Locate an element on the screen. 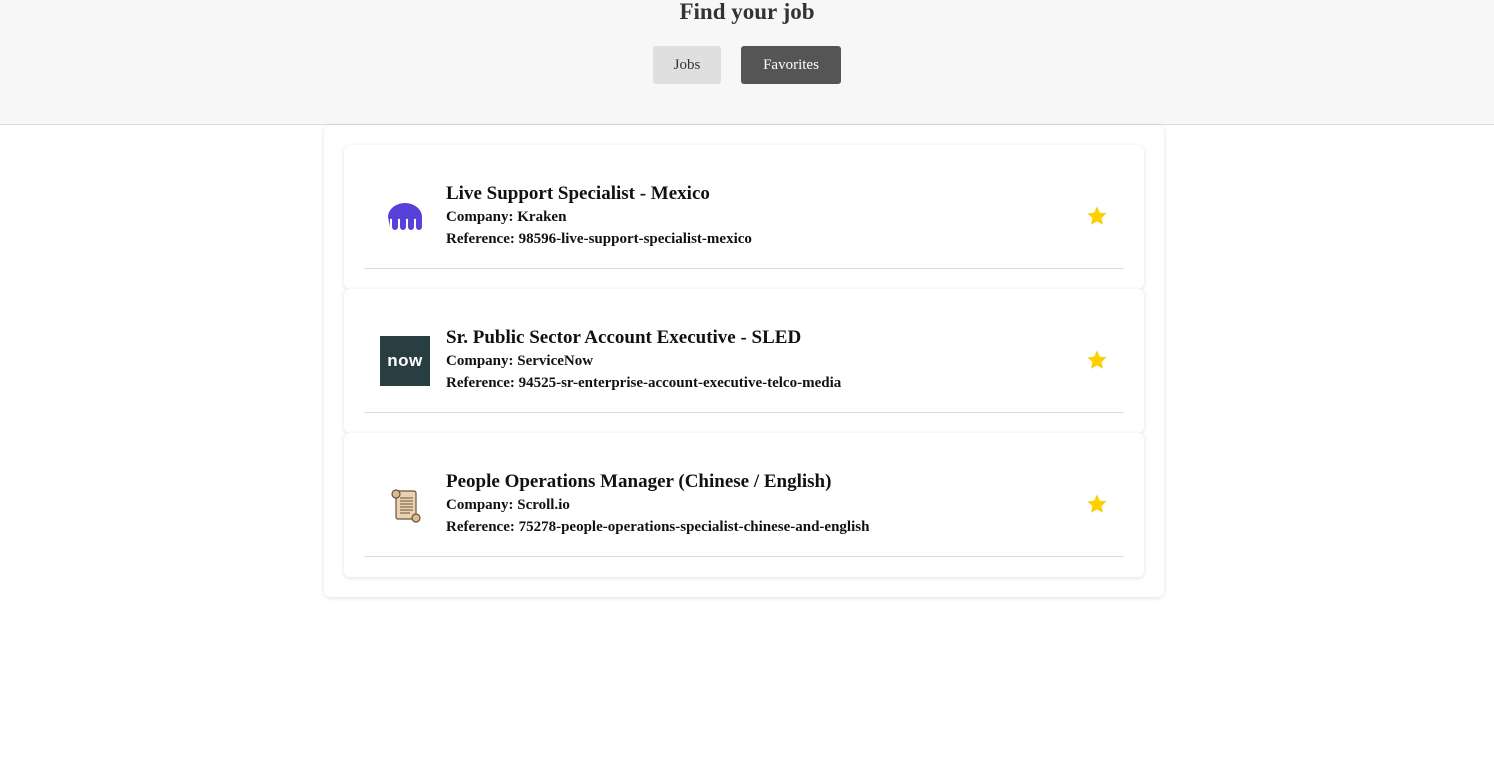 This screenshot has height=764, width=1494. servicenow-logo-text: now is located at coordinates (405, 360).